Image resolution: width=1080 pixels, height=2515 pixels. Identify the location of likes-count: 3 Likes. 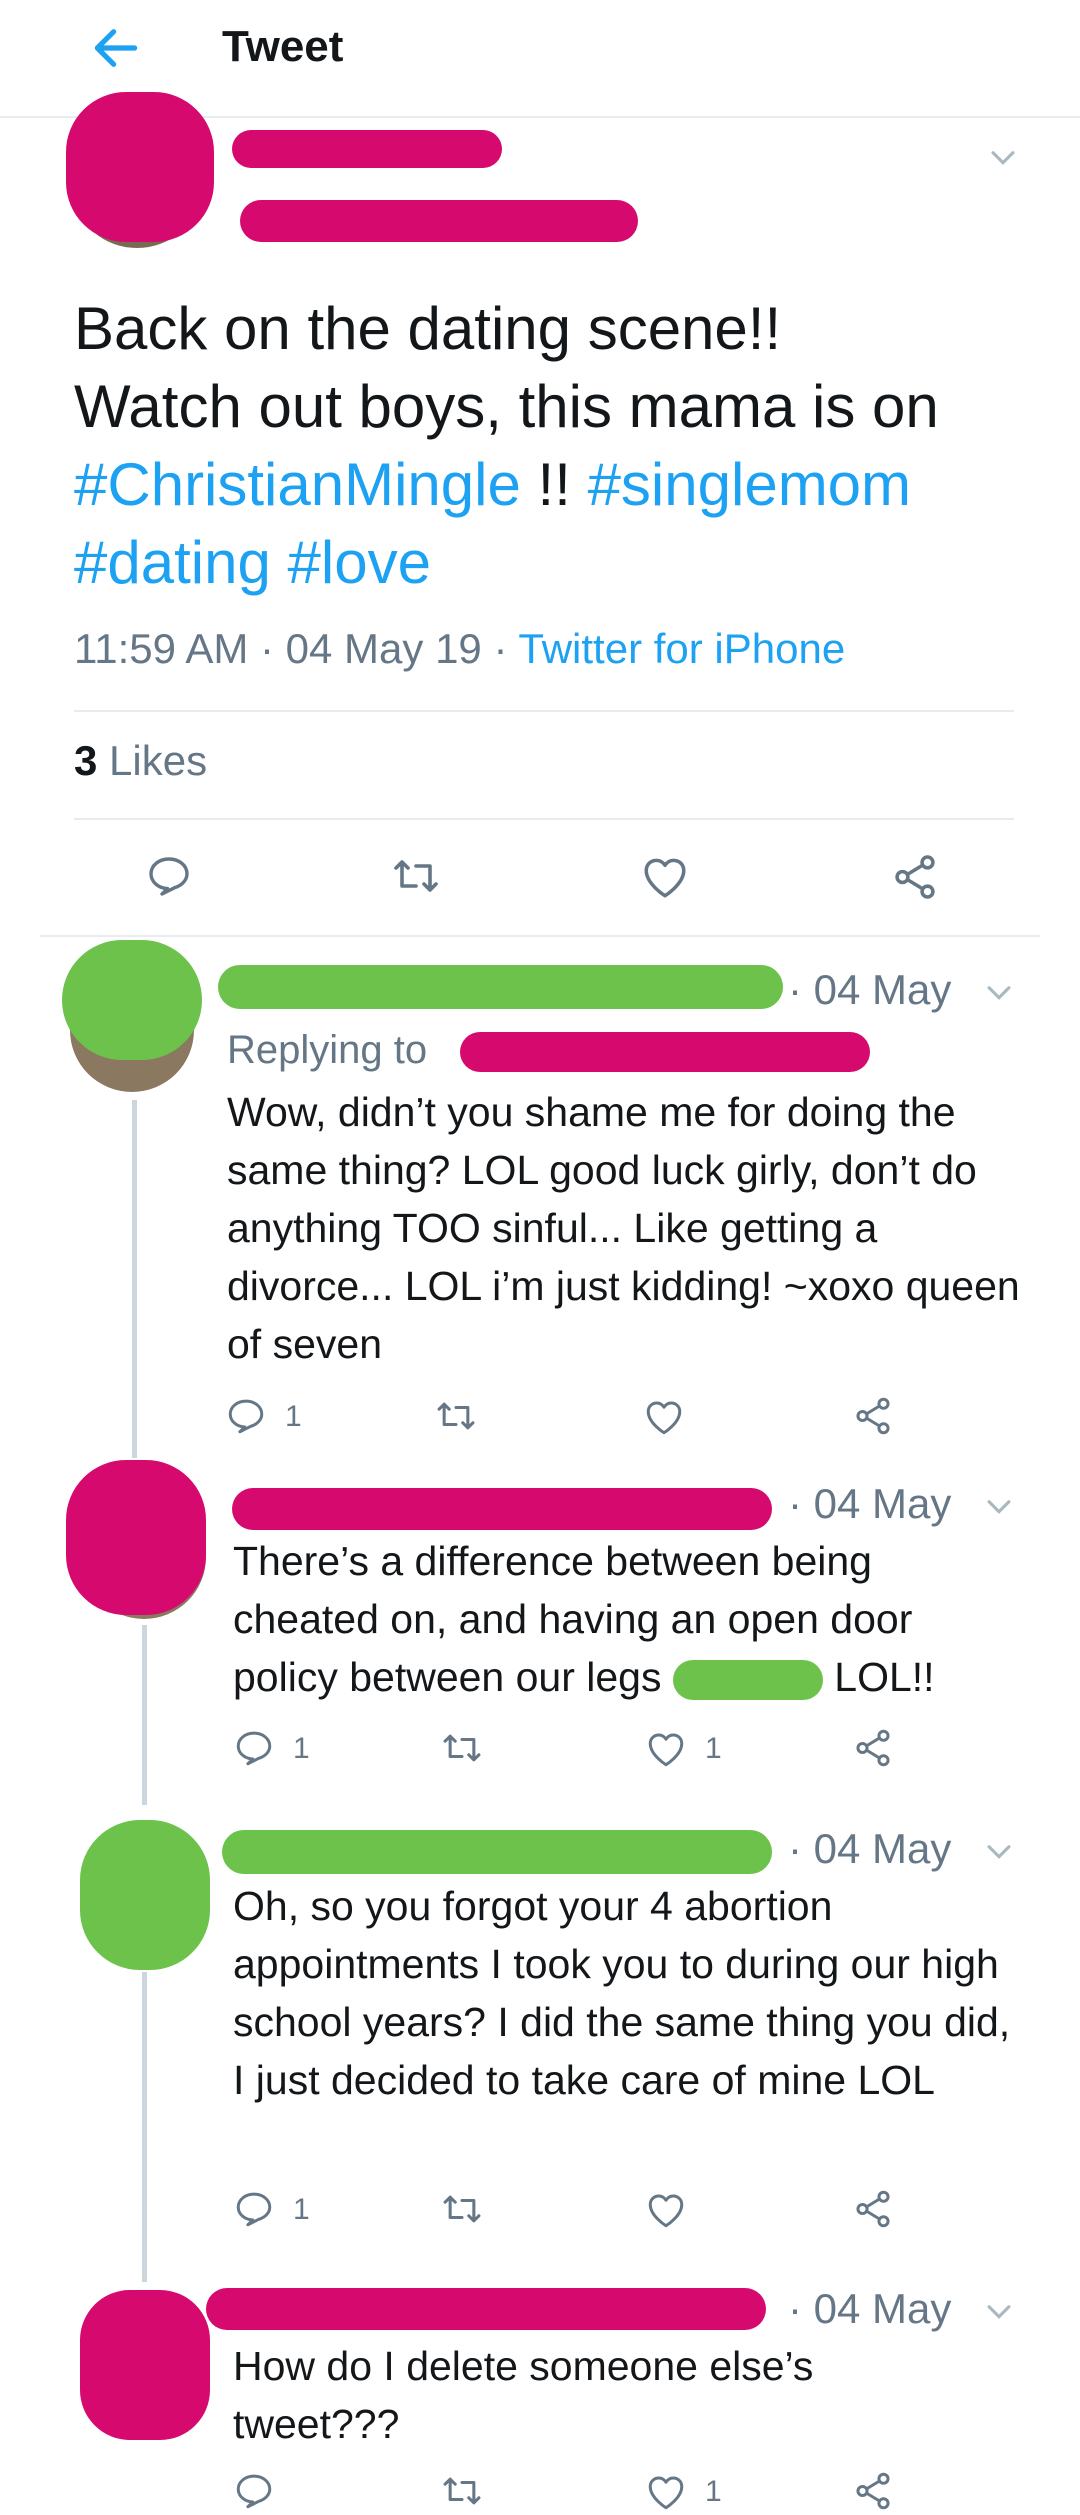
(140, 761).